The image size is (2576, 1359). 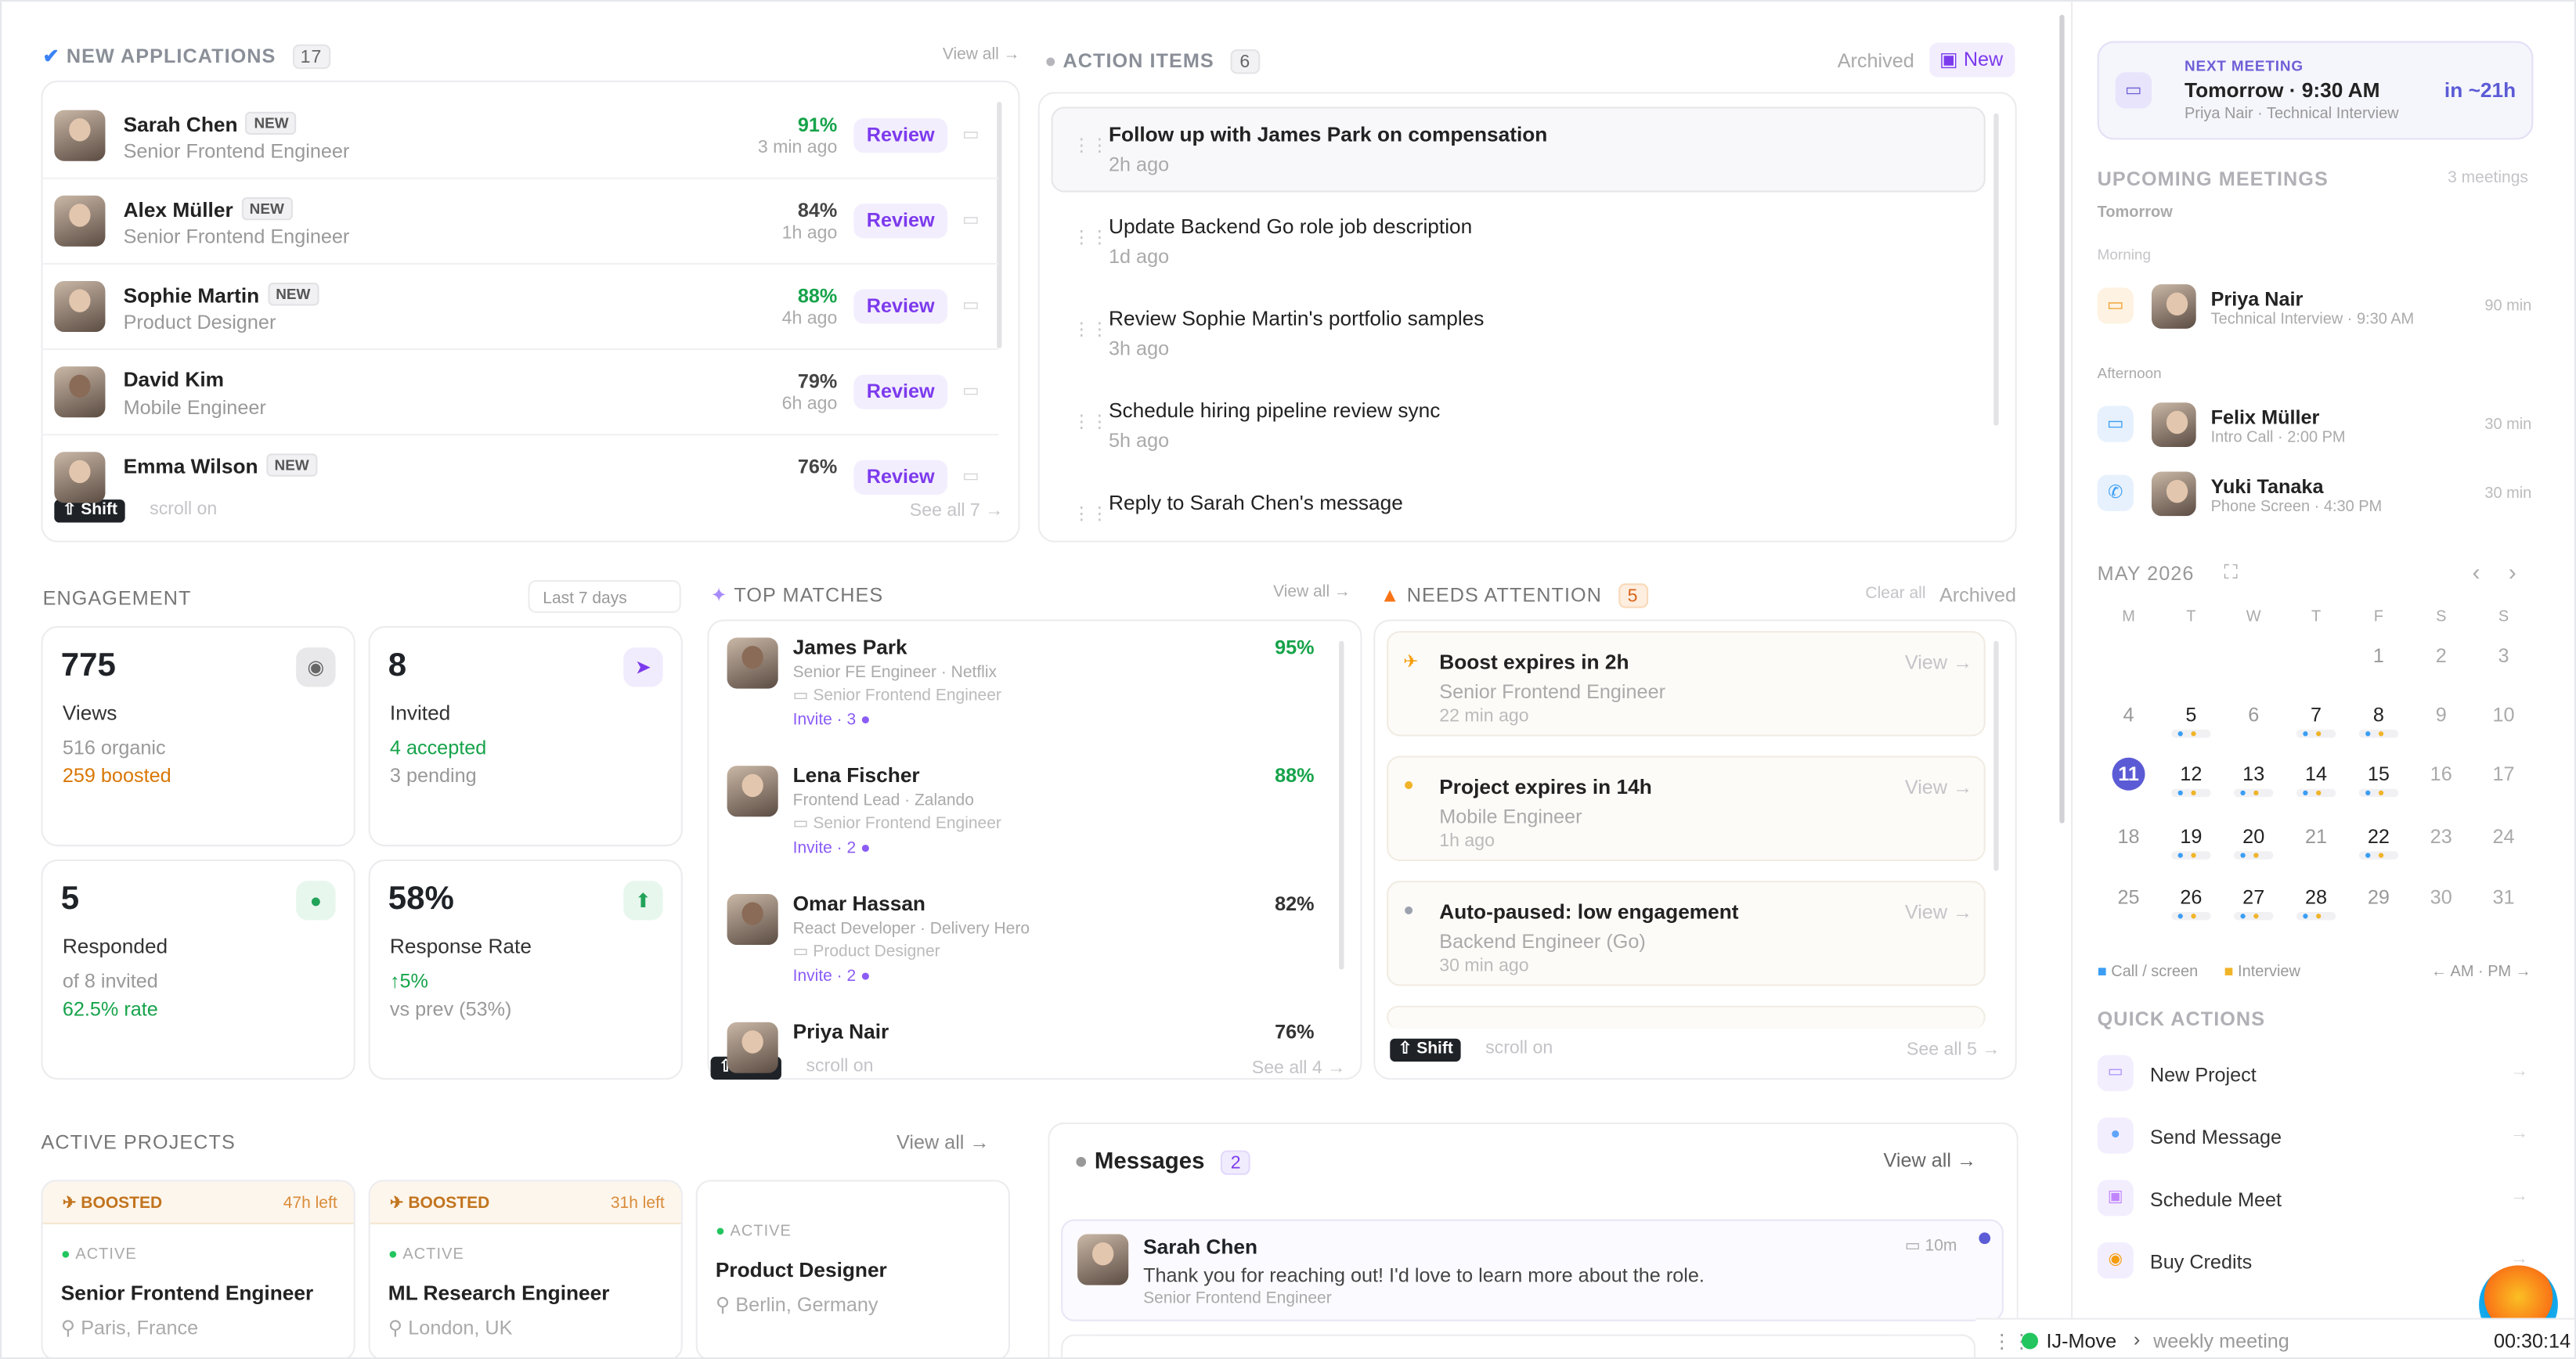 I want to click on expand-icon: ⛶, so click(x=2231, y=573).